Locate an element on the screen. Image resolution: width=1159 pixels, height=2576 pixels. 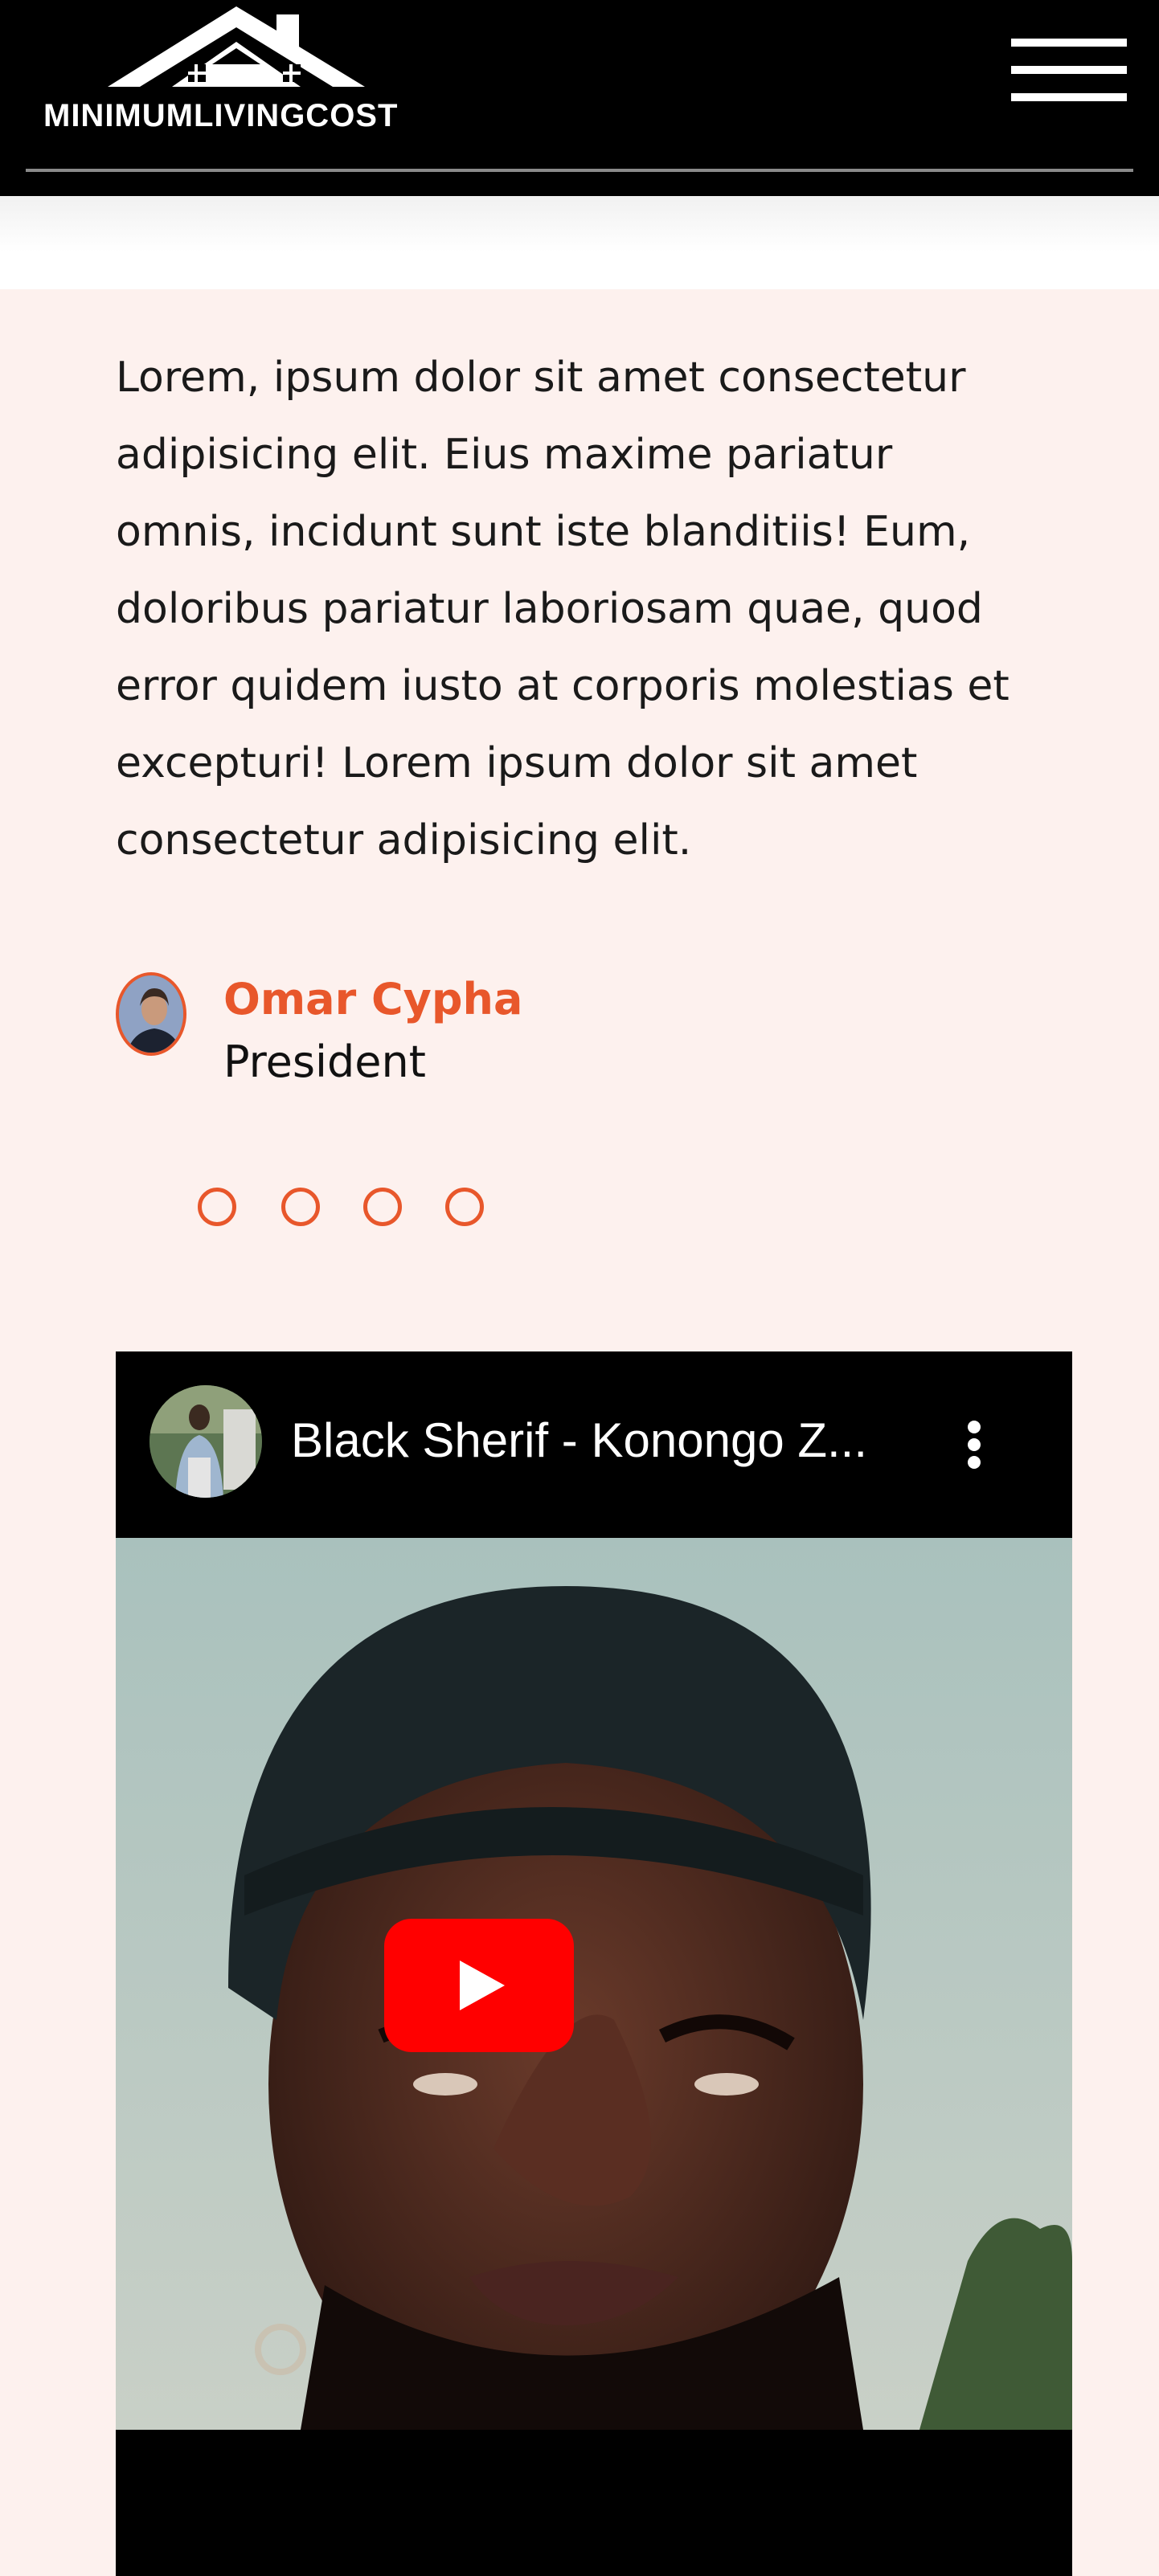
header-shadow is located at coordinates (580, 242).